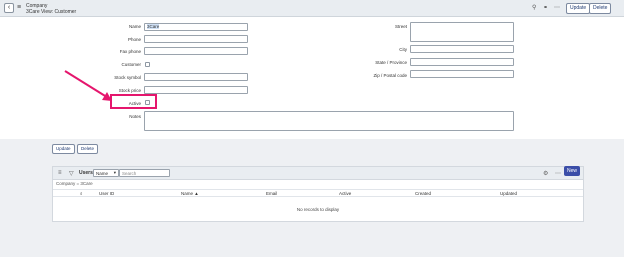  Describe the element at coordinates (86, 173) in the screenshot. I see `users-title: Users` at that location.